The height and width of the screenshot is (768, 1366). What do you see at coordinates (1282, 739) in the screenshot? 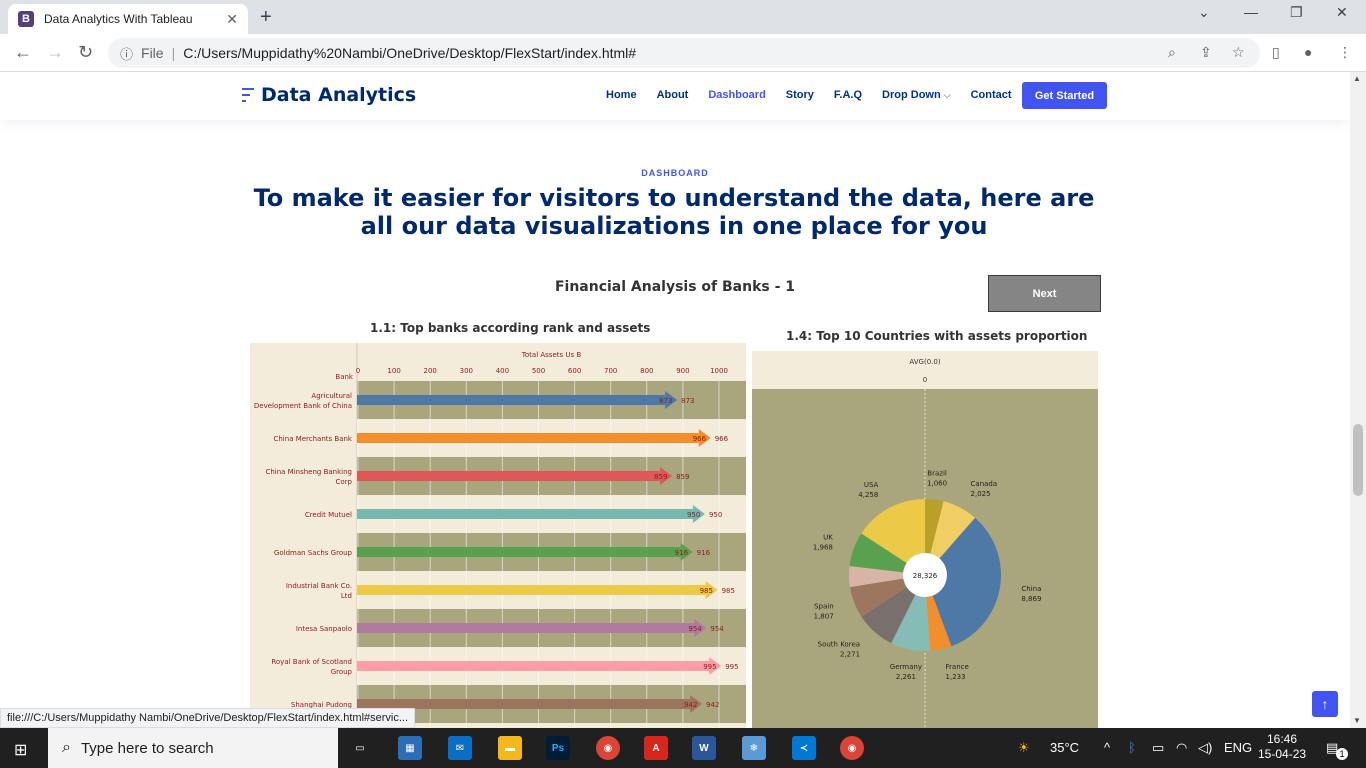
I see `clock-time: 16:46` at bounding box center [1282, 739].